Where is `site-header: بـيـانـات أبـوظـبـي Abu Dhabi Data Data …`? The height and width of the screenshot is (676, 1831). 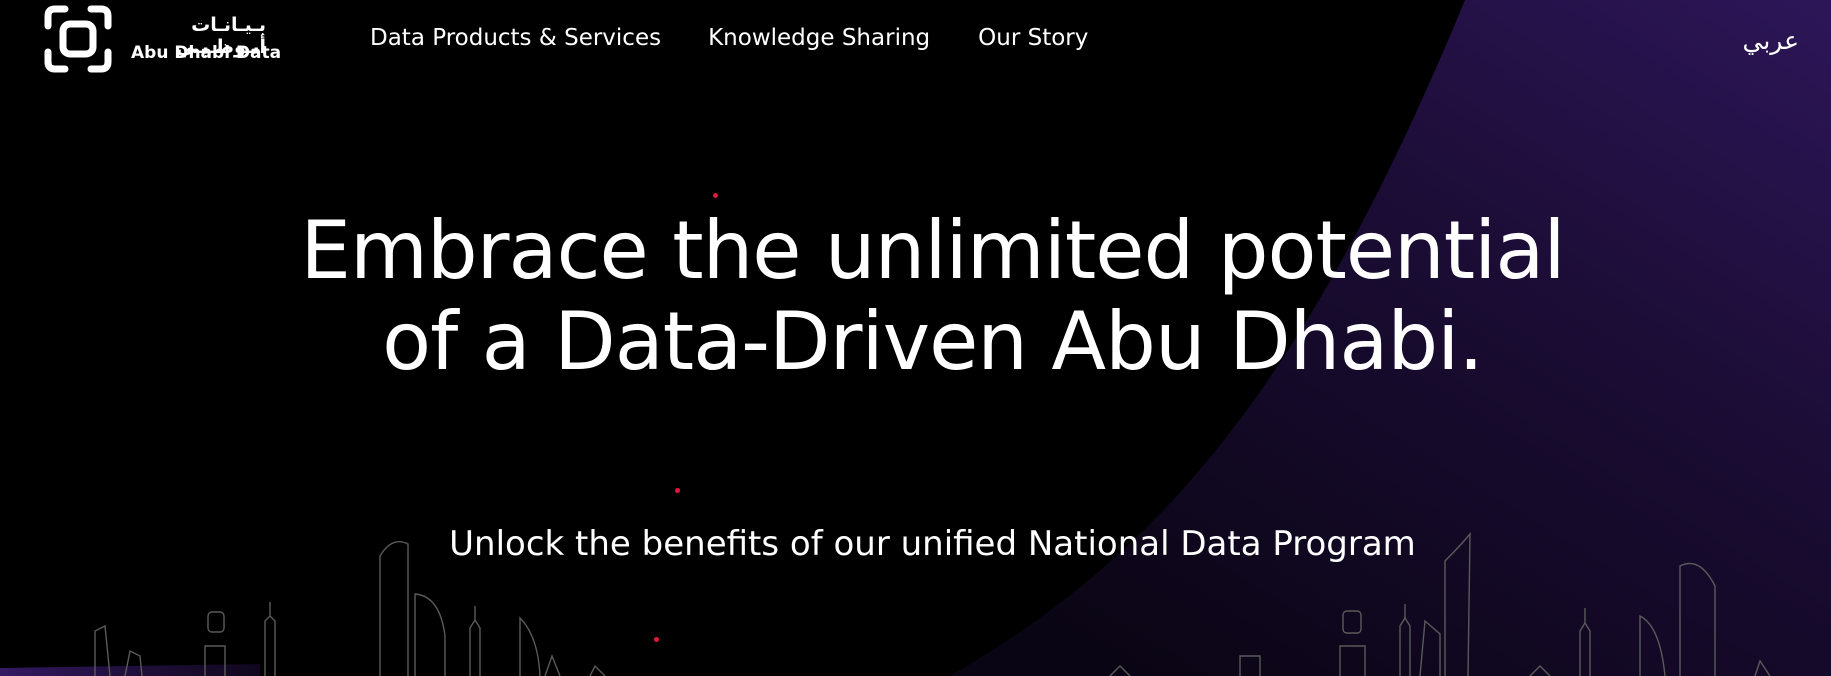
site-header: بـيـانـات أبـوظـبـي Abu Dhabi Data Data … is located at coordinates (915, 40).